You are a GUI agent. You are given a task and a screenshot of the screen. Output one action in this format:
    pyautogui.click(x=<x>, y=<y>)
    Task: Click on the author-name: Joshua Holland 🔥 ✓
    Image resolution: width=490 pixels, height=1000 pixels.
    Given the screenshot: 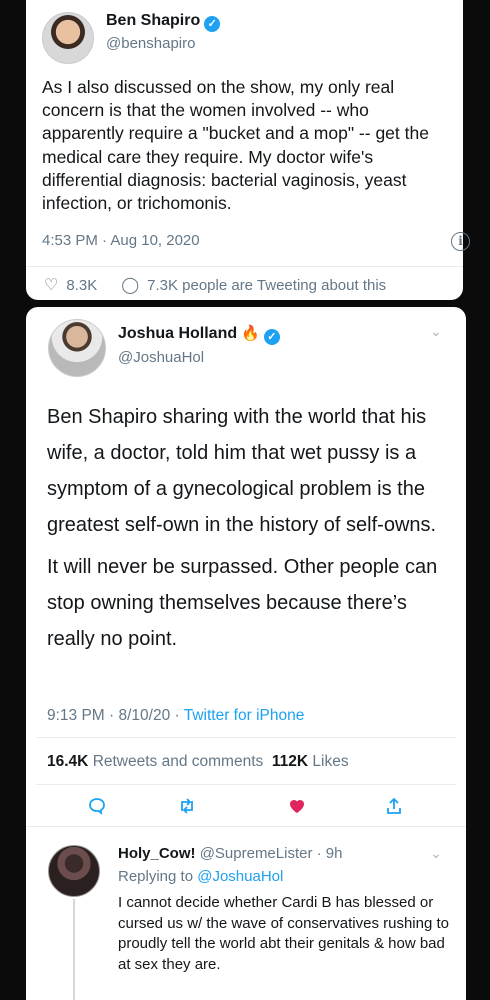 What is the action you would take?
    pyautogui.click(x=199, y=334)
    